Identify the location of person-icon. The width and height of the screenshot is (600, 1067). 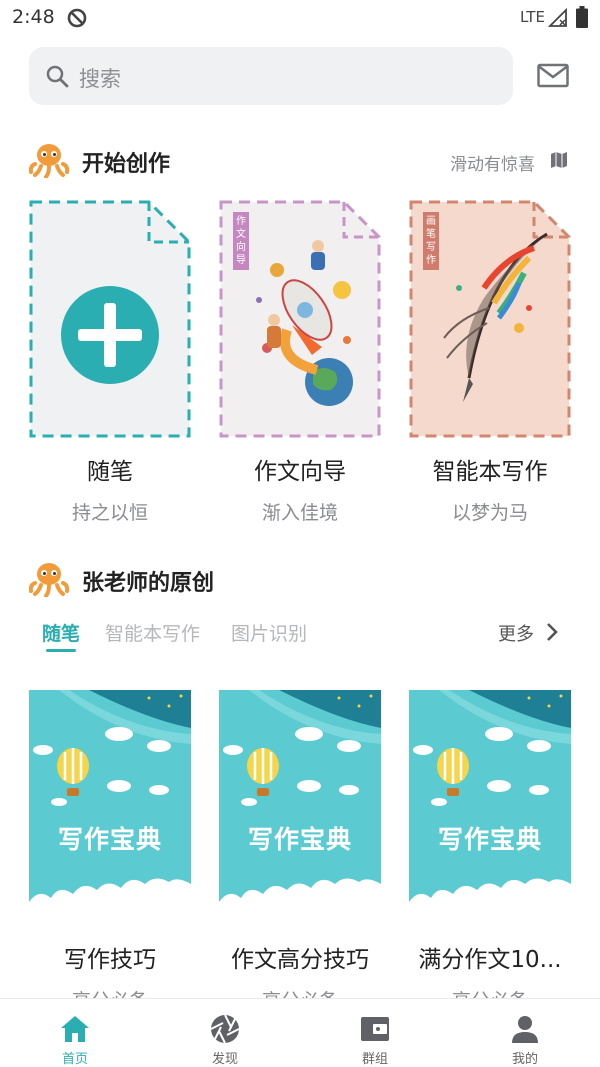
(525, 1029).